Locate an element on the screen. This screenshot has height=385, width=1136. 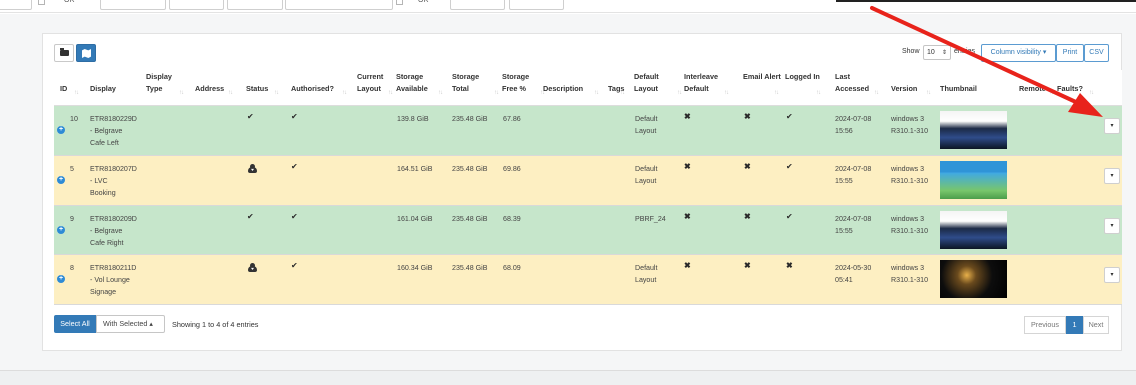
page-size-select: 10 ⇕ is located at coordinates (937, 52).